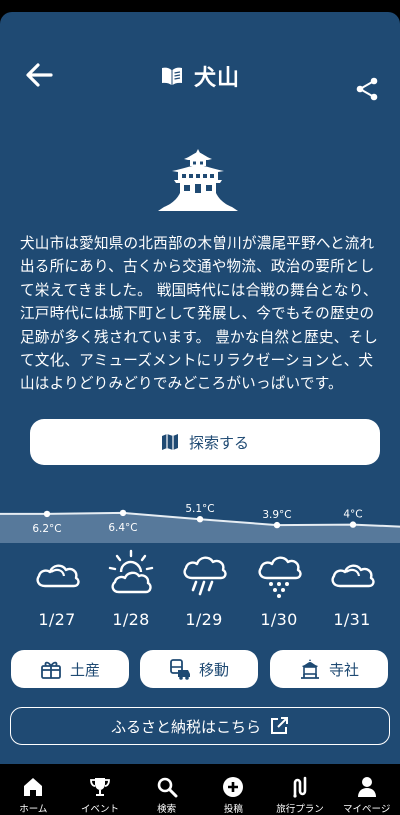 The width and height of the screenshot is (400, 815). Describe the element at coordinates (171, 76) in the screenshot. I see `book-icon` at that location.